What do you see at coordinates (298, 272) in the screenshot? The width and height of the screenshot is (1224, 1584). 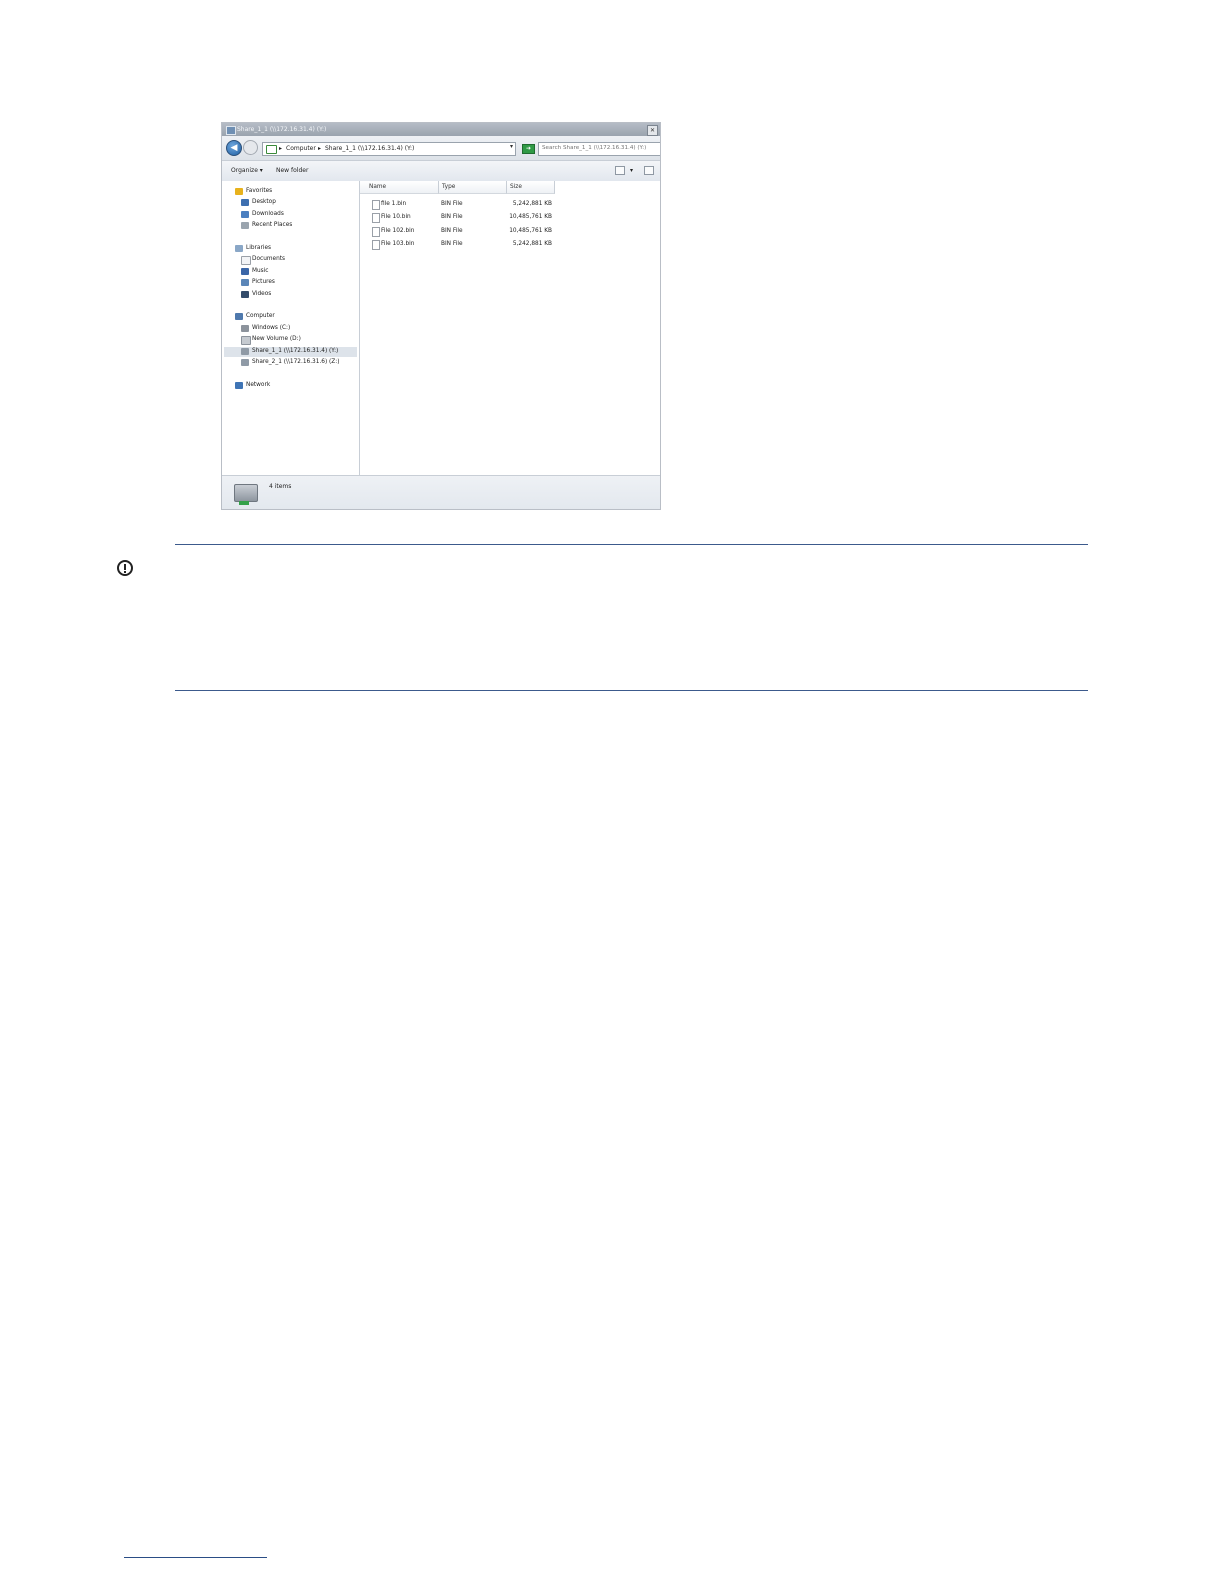 I see `nav-music: Music` at bounding box center [298, 272].